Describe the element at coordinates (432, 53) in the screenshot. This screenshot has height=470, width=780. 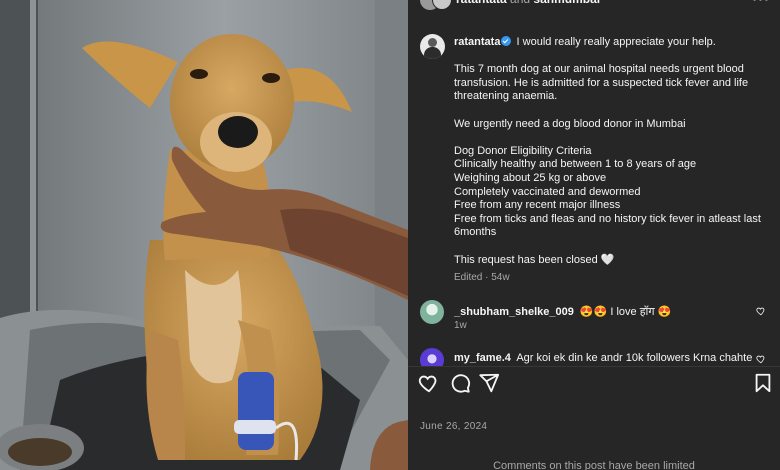
I see `avatar-body` at that location.